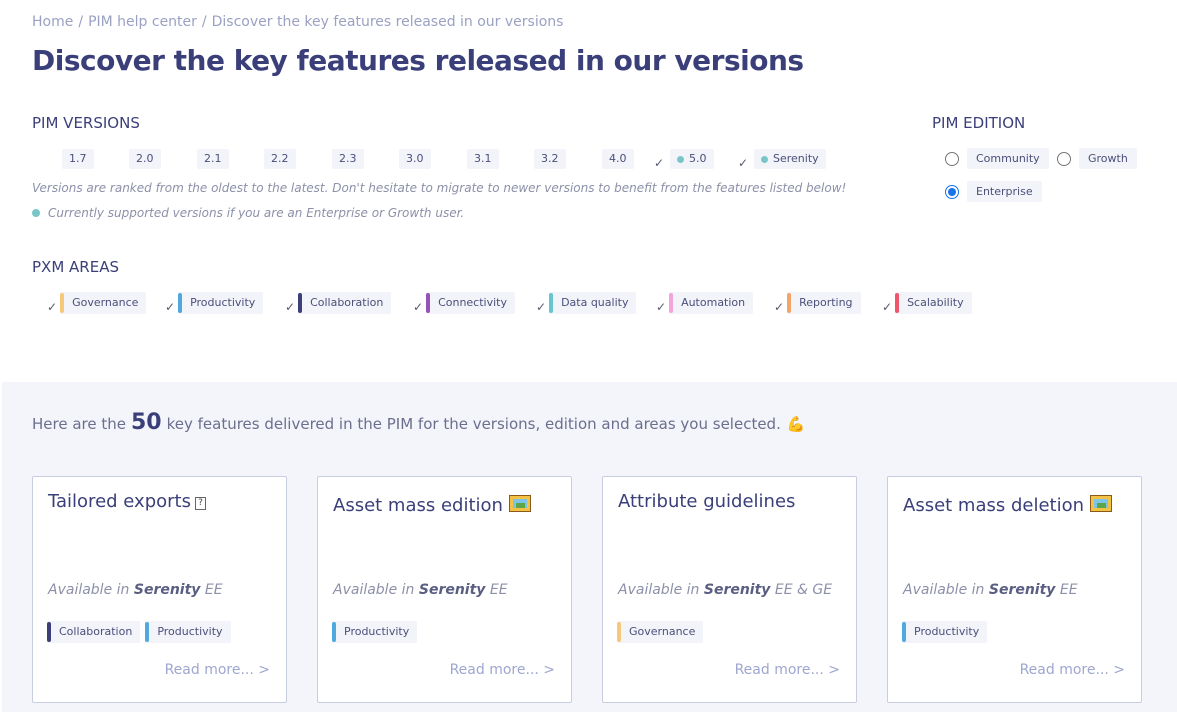 This screenshot has height=712, width=1177. Describe the element at coordinates (347, 302) in the screenshot. I see `area-label: Collaboration` at that location.